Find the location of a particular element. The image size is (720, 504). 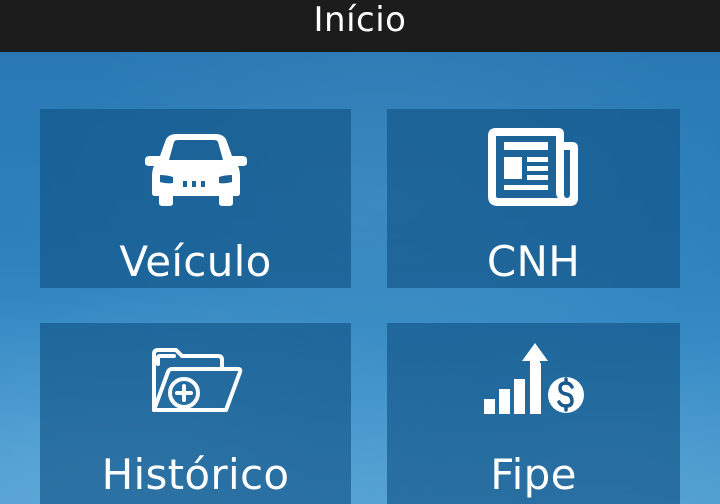

top-app-bar: Início is located at coordinates (360, 26).